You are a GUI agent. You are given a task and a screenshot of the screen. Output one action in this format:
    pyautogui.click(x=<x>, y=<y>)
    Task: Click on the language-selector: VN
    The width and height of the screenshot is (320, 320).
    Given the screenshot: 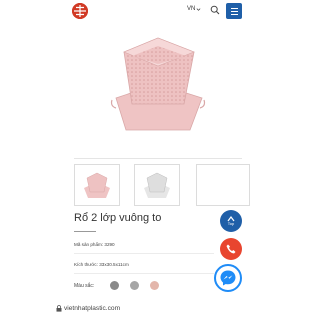 What is the action you would take?
    pyautogui.click(x=194, y=9)
    